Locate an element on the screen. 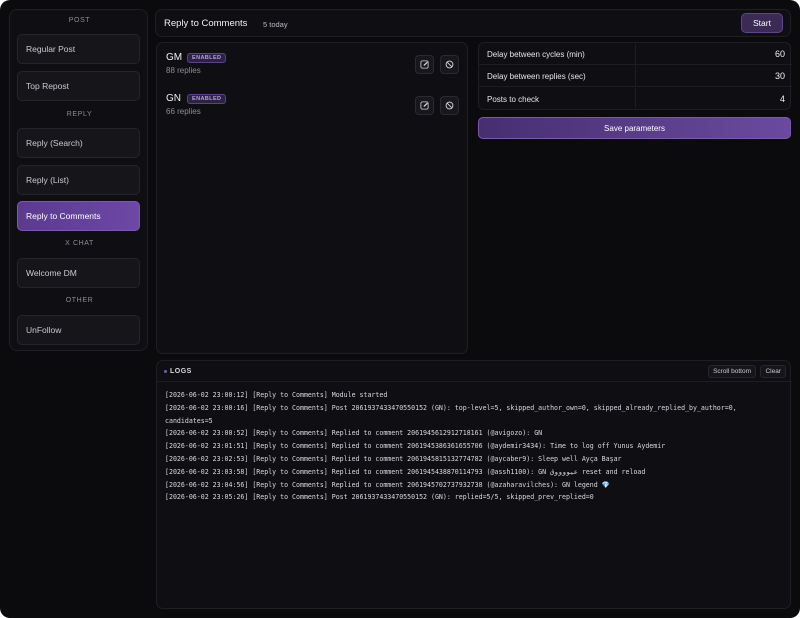 The height and width of the screenshot is (618, 800). sidebar-item-top-repost: Top Repost is located at coordinates (78, 86).